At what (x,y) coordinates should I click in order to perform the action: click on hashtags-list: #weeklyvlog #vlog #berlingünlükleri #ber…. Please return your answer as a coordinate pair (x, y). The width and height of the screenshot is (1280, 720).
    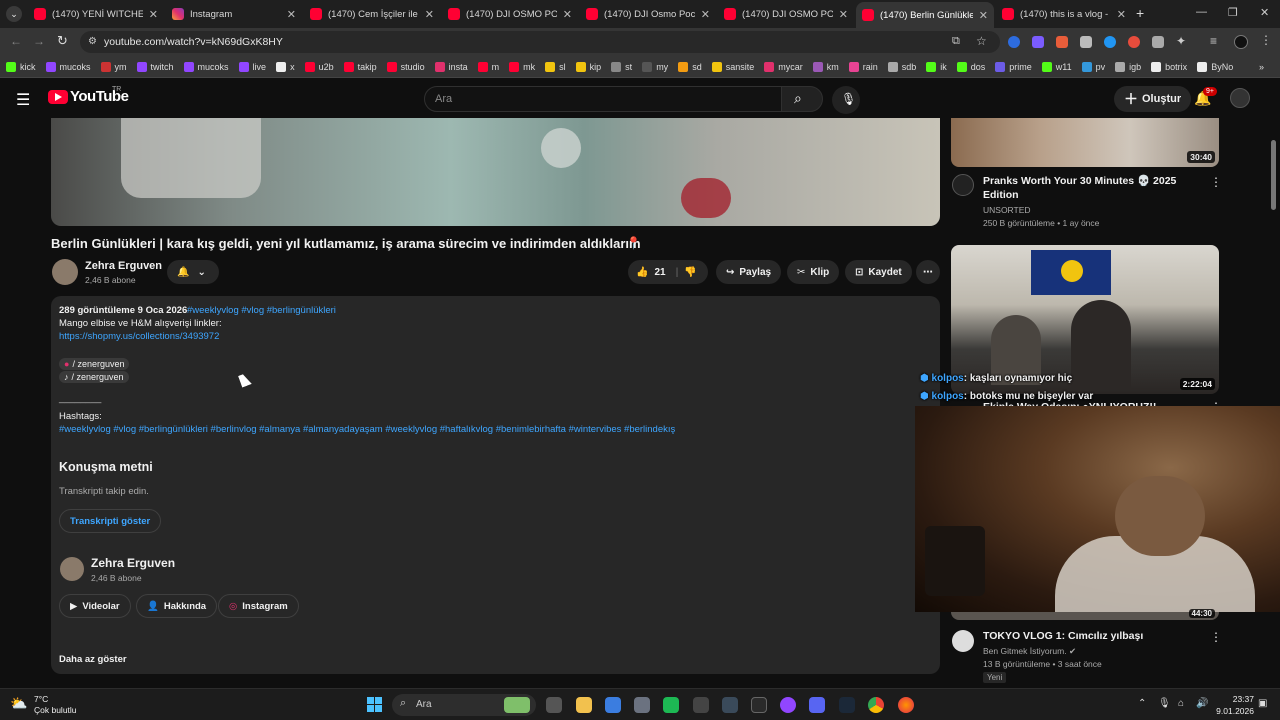
    Looking at the image, I should click on (367, 429).